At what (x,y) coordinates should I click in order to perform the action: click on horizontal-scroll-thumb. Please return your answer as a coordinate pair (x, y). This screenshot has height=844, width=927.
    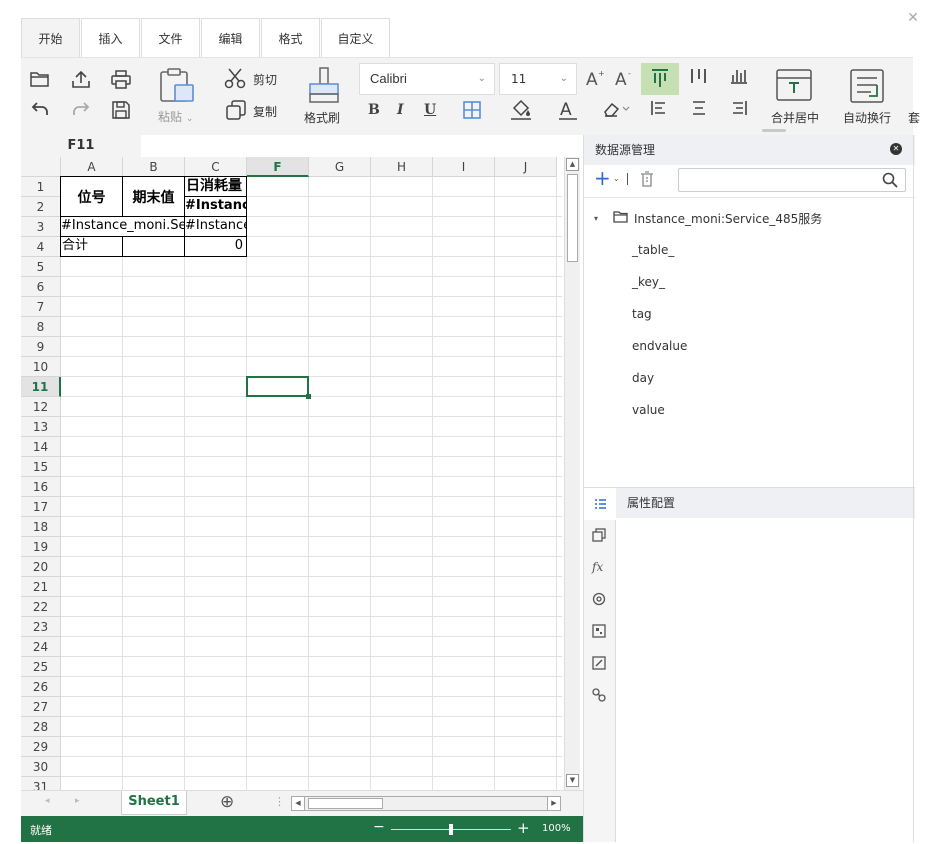
    Looking at the image, I should click on (345, 803).